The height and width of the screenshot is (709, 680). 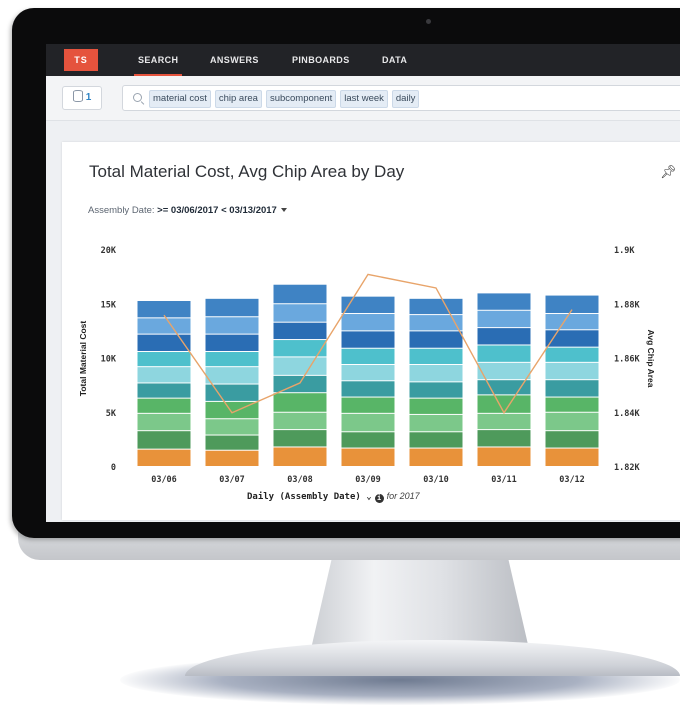 I want to click on y2-tick-label: 1.9K, so click(x=624, y=251).